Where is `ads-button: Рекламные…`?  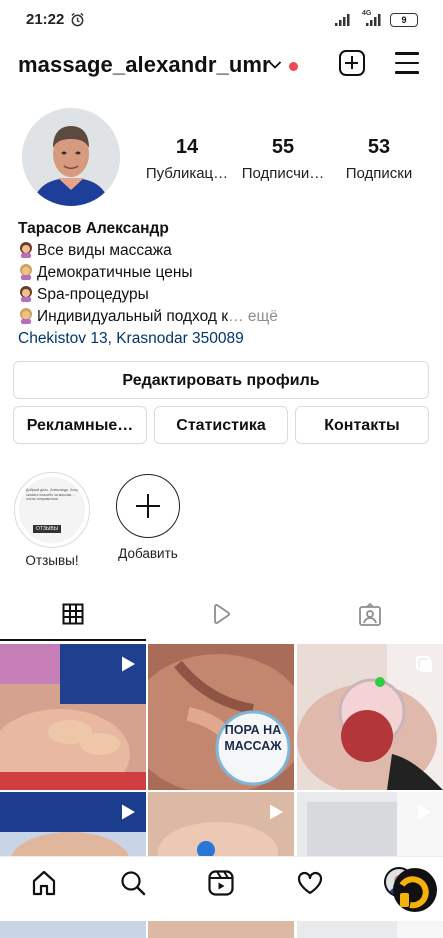 ads-button: Рекламные… is located at coordinates (80, 425).